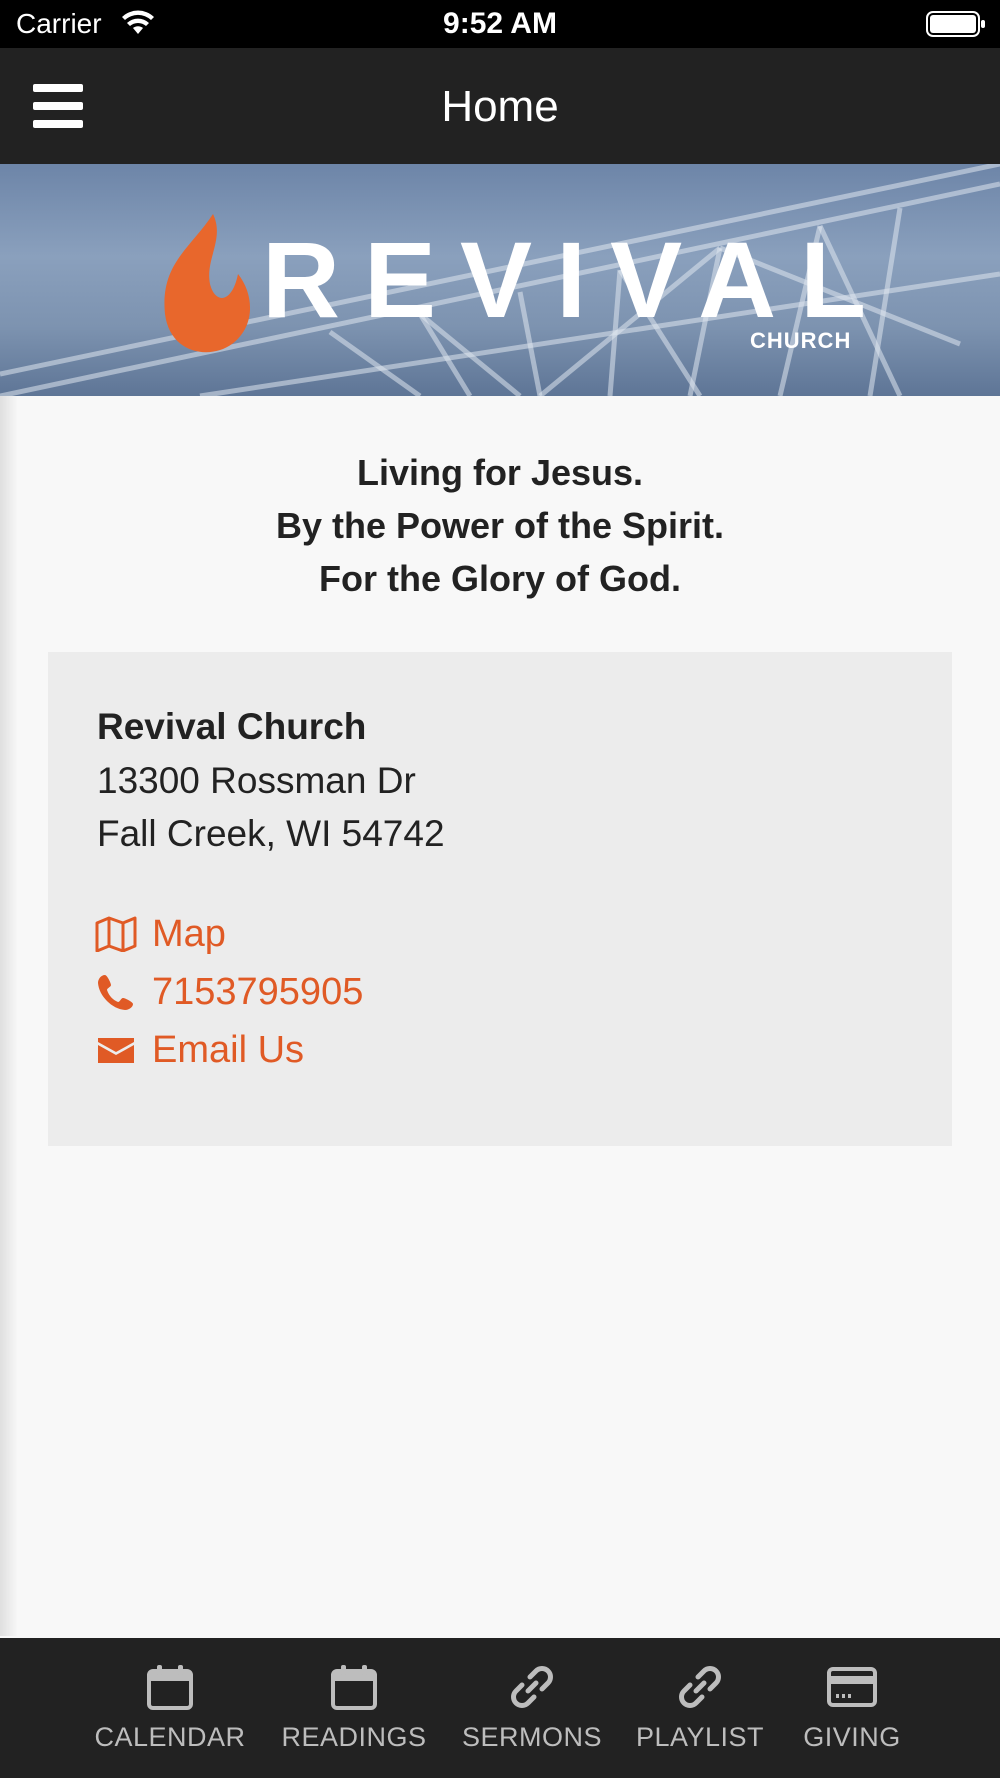 The width and height of the screenshot is (1000, 1778). I want to click on header-banner: REVIVAL CHURCH, so click(500, 280).